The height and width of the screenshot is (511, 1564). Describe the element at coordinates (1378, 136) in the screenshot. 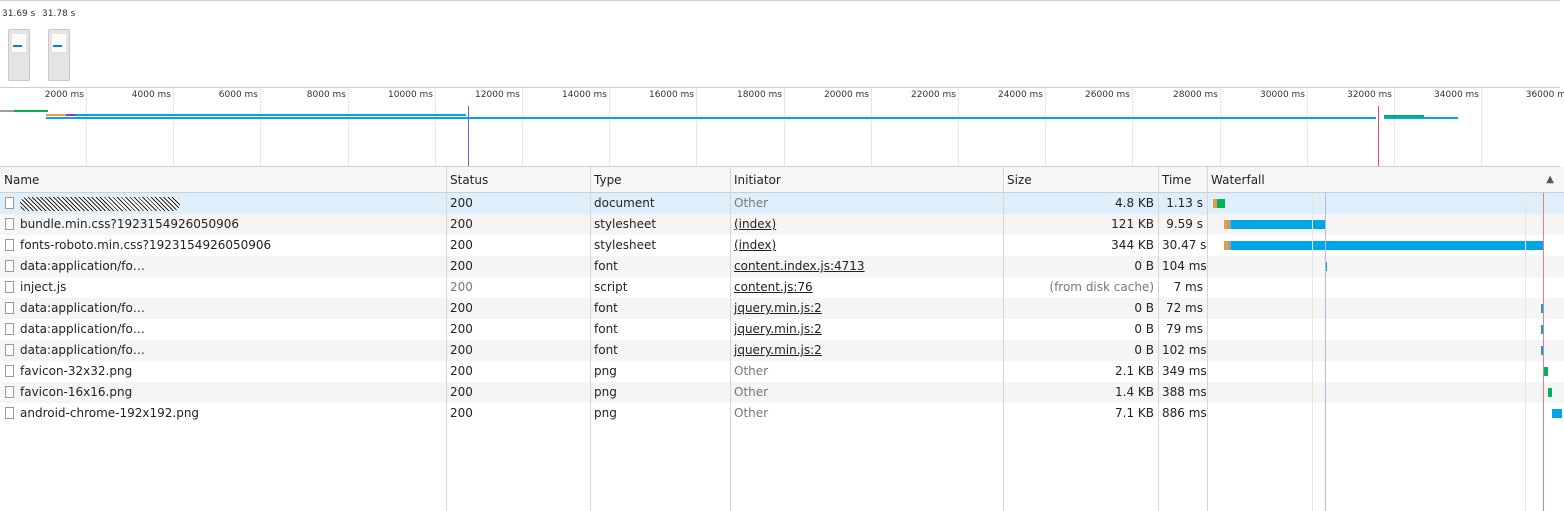

I see `load-marker` at that location.